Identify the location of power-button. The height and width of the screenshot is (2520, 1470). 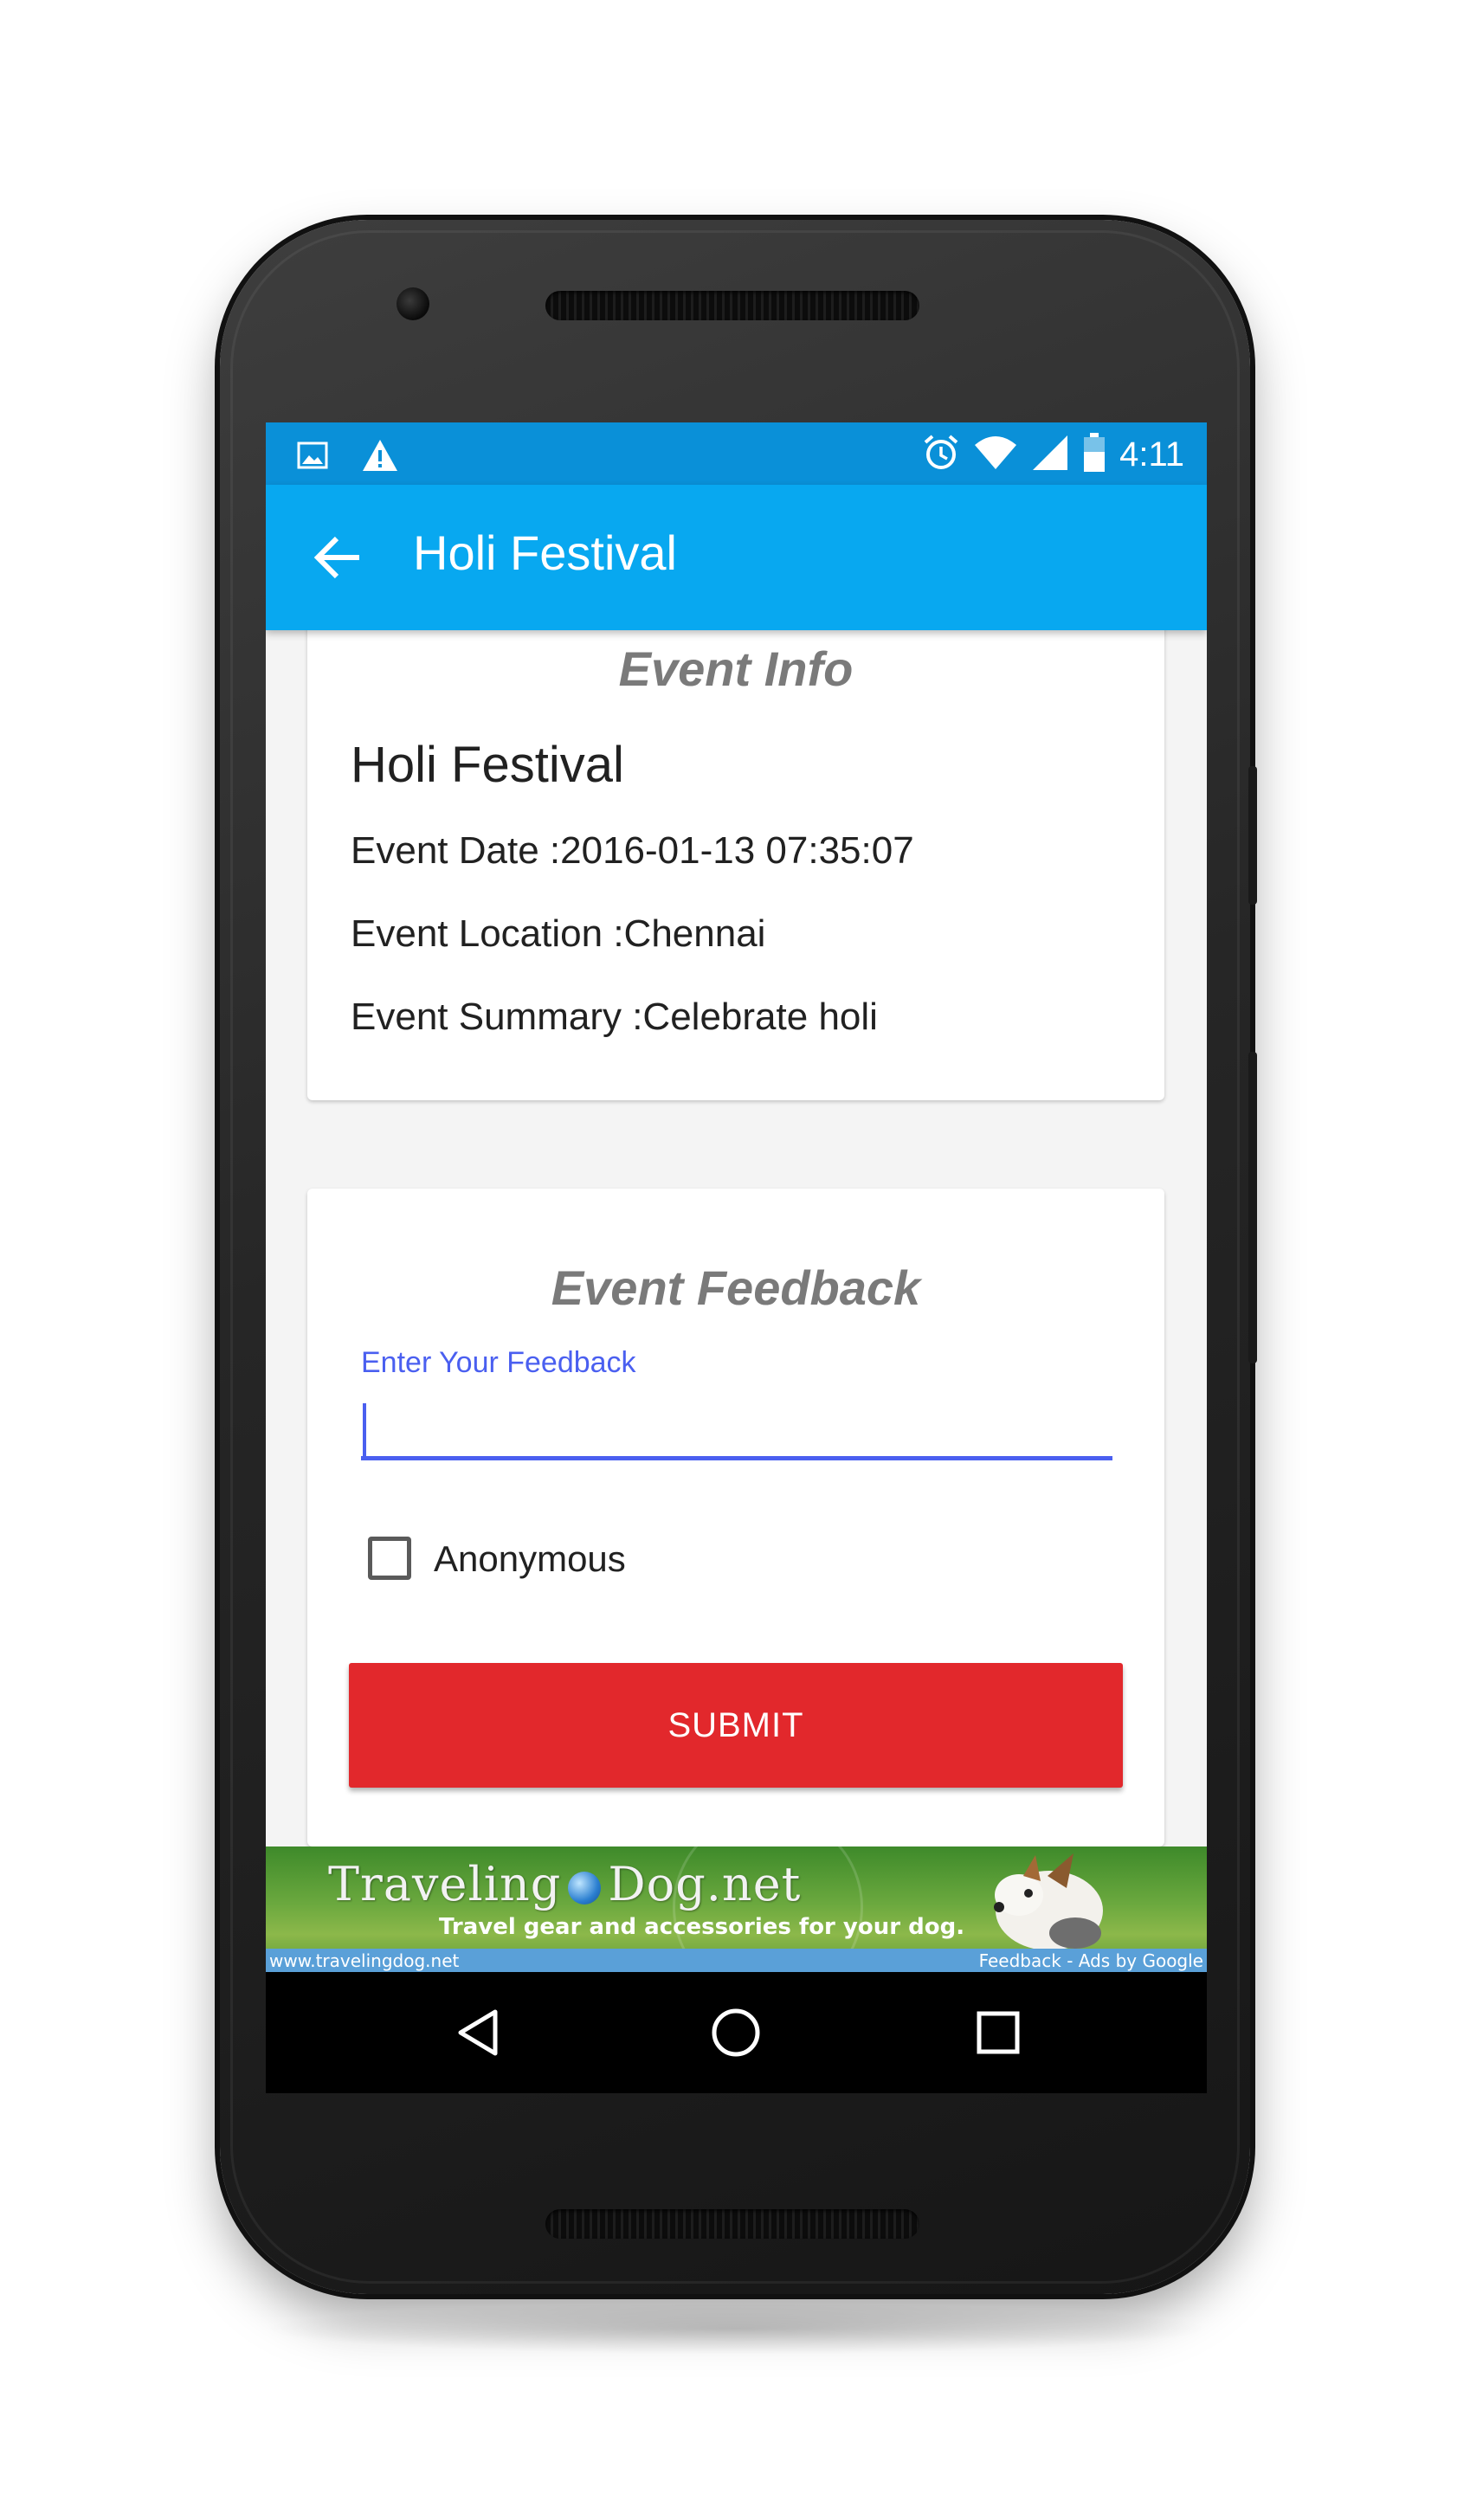
(1253, 835).